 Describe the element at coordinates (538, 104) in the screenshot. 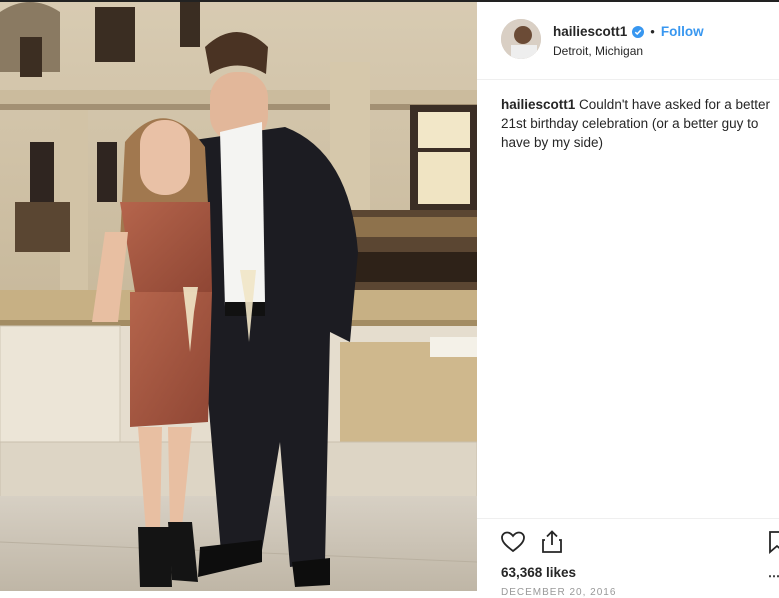

I see `caption-username-link: hailiescott1` at that location.